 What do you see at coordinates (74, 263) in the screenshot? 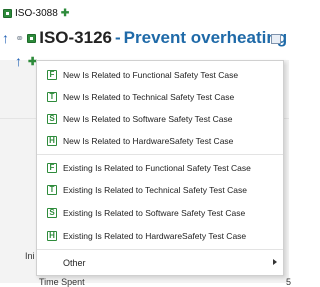
I see `menu-item-label: Other` at bounding box center [74, 263].